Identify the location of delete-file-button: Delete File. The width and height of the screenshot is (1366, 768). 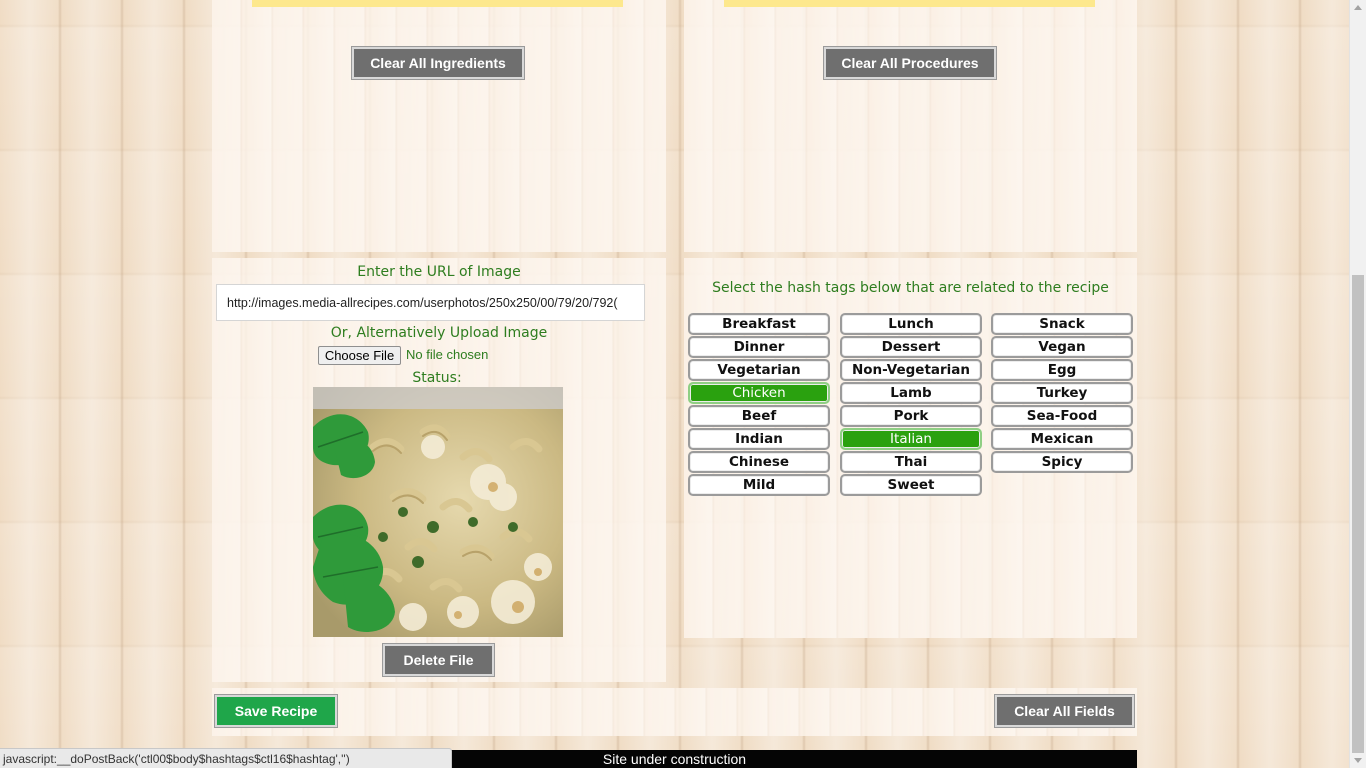
(438, 660).